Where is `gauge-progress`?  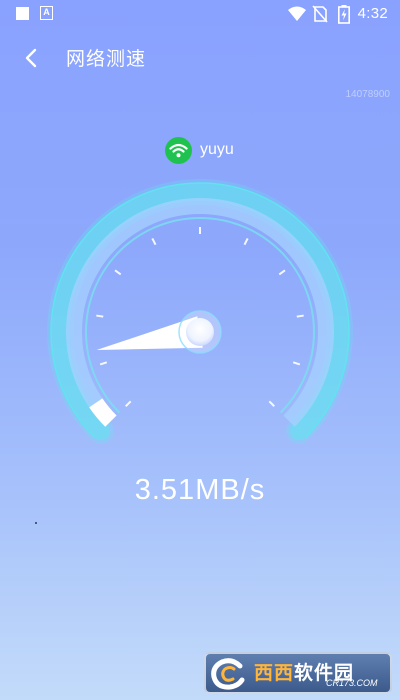
gauge-progress is located at coordinates (103, 412).